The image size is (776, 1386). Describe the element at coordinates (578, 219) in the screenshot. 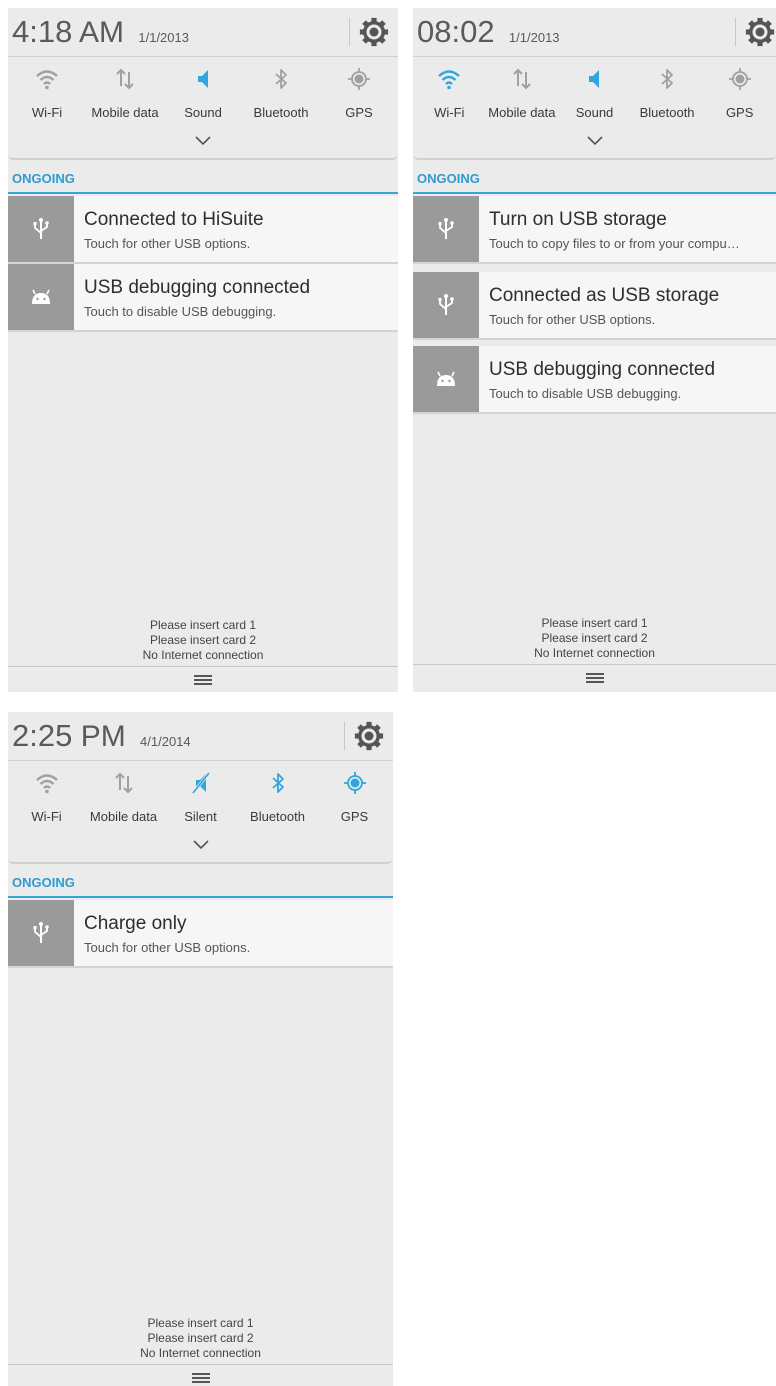

I see `notification-title: Turn on USB storage` at that location.